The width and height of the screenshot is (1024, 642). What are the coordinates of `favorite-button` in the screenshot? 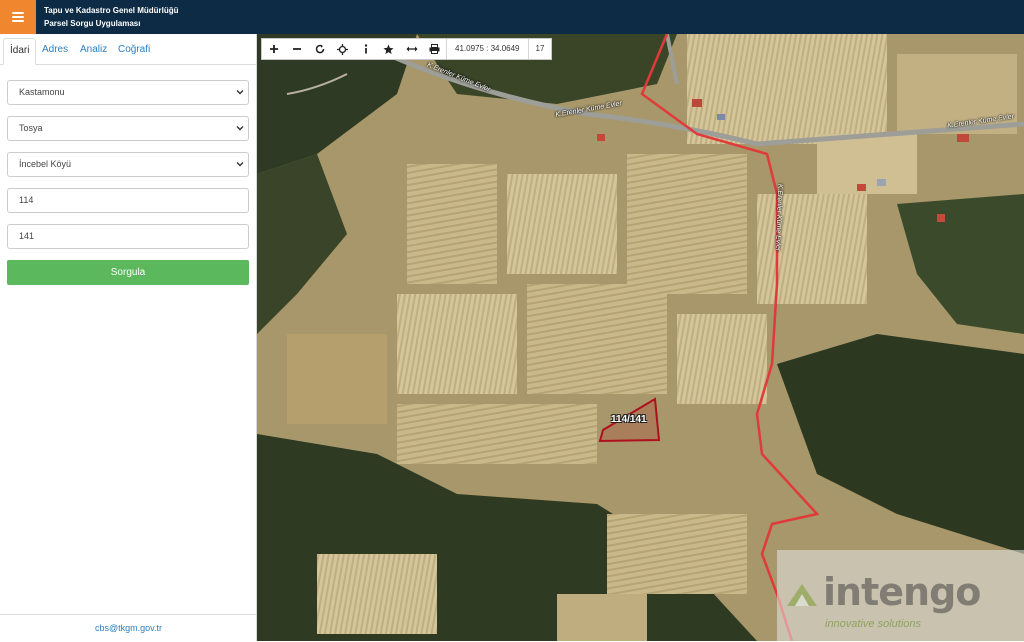 It's located at (388, 49).